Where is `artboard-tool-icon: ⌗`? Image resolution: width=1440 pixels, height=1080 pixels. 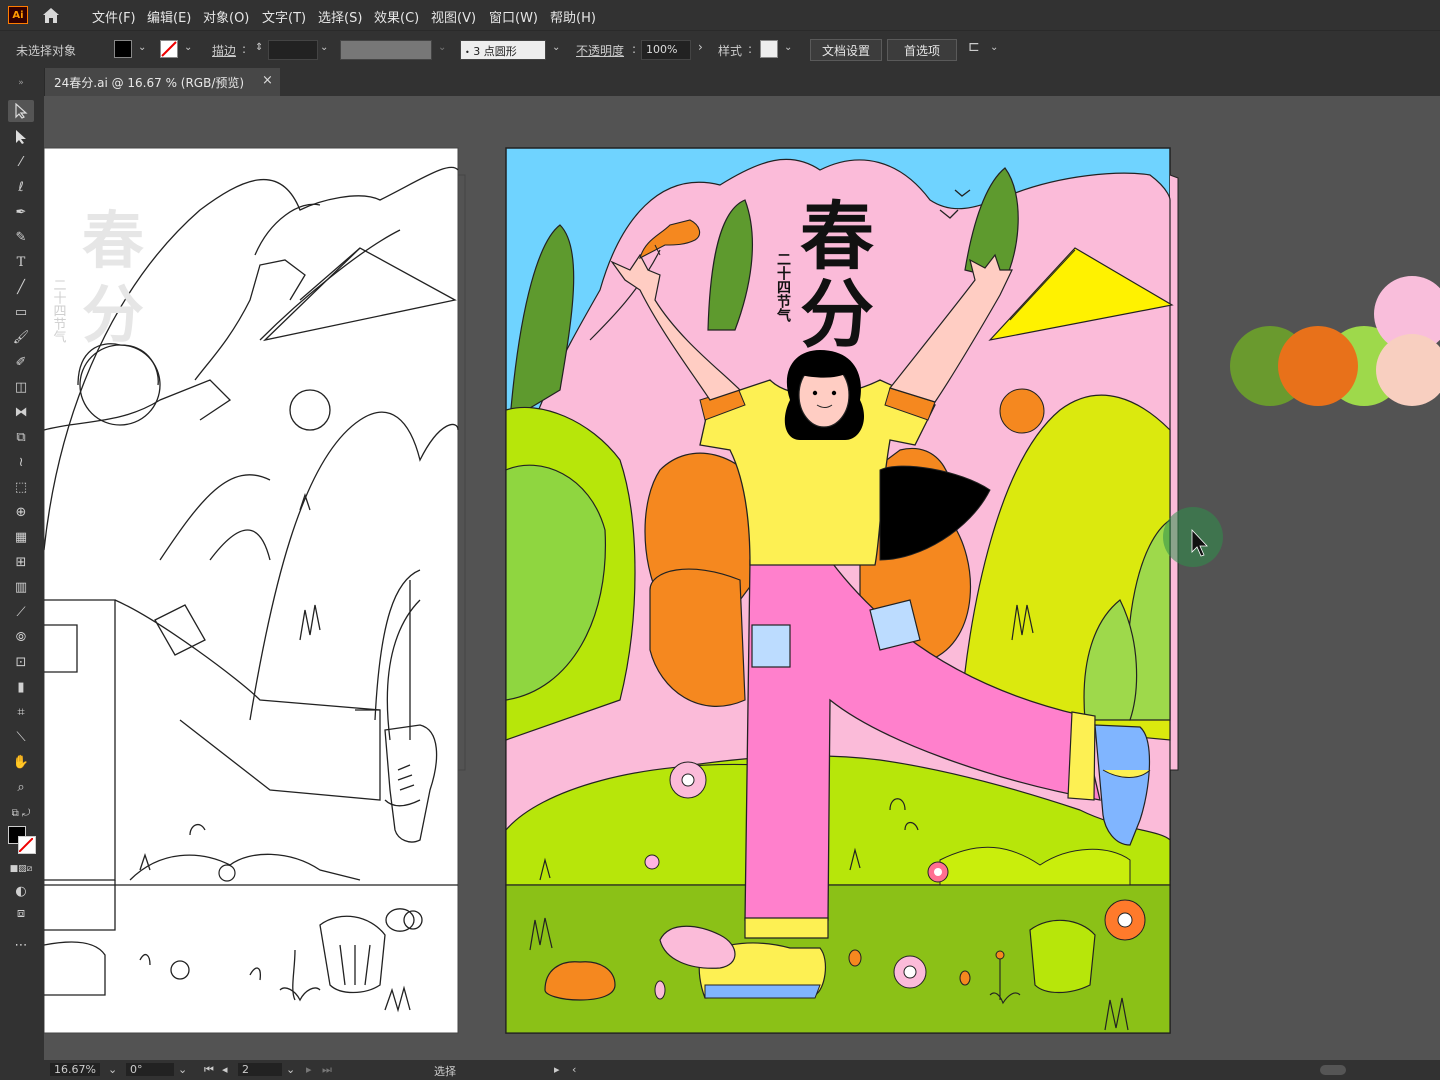 artboard-tool-icon: ⌗ is located at coordinates (21, 712).